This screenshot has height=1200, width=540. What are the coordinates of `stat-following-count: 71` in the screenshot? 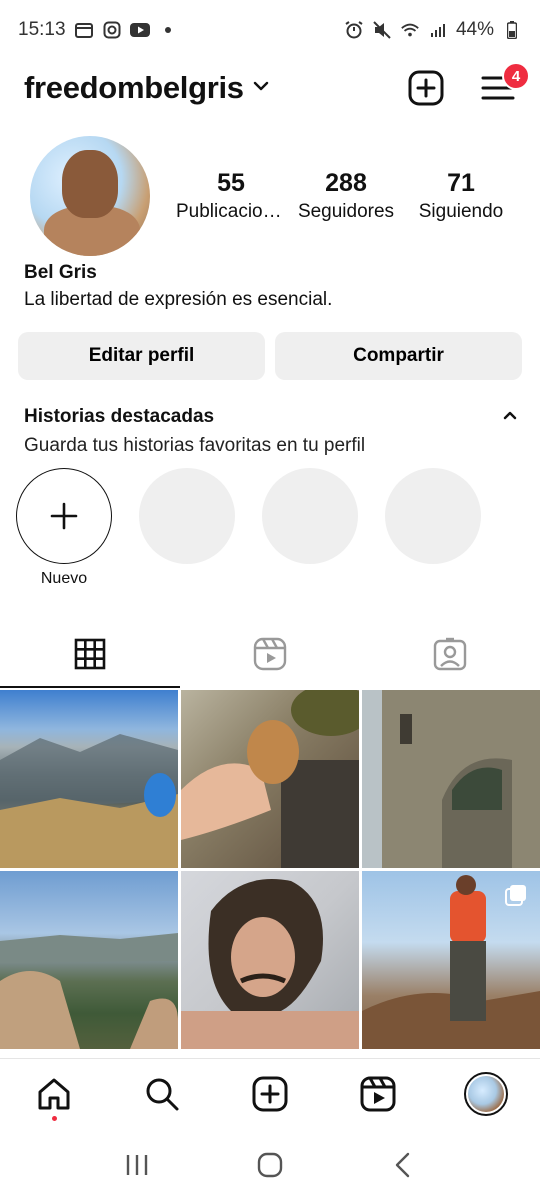 It's located at (461, 183).